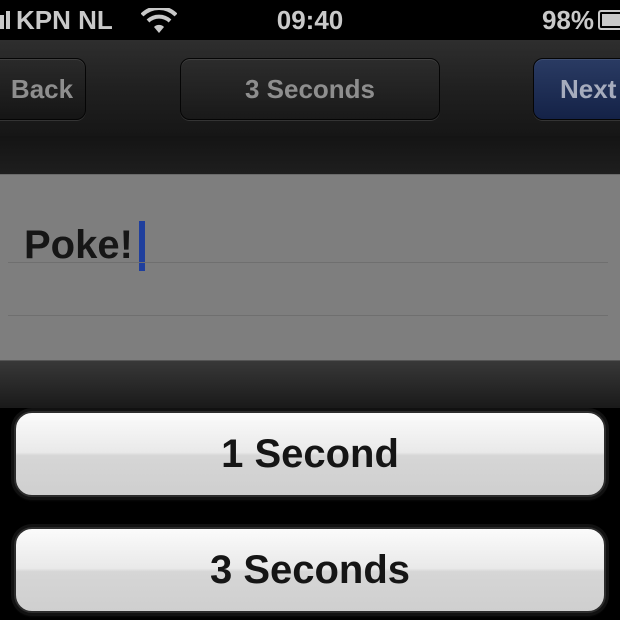  What do you see at coordinates (576, 89) in the screenshot?
I see `next-button: Next` at bounding box center [576, 89].